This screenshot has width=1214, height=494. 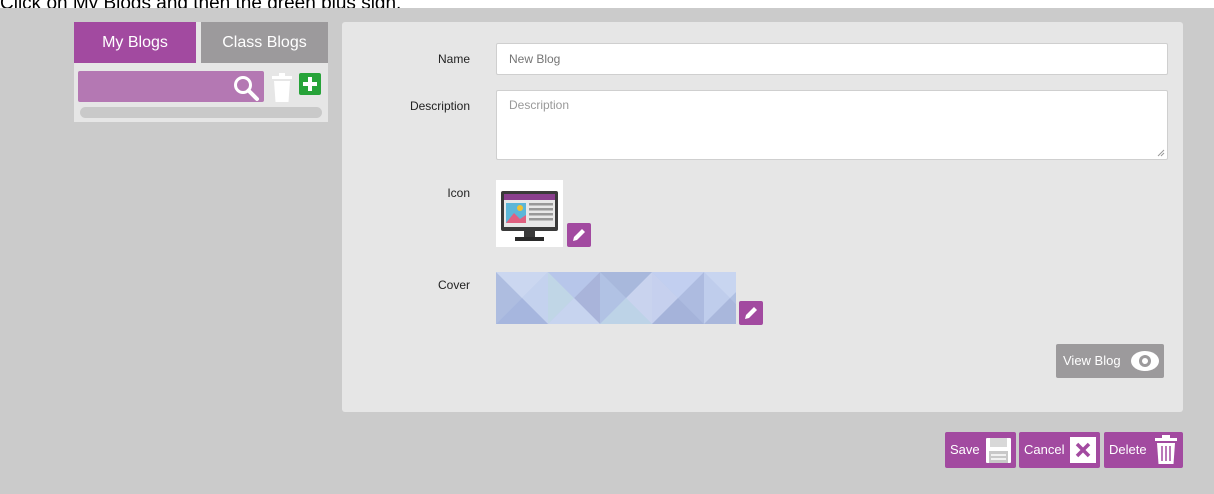 I want to click on tab-class-blogs: Class Blogs, so click(x=264, y=42).